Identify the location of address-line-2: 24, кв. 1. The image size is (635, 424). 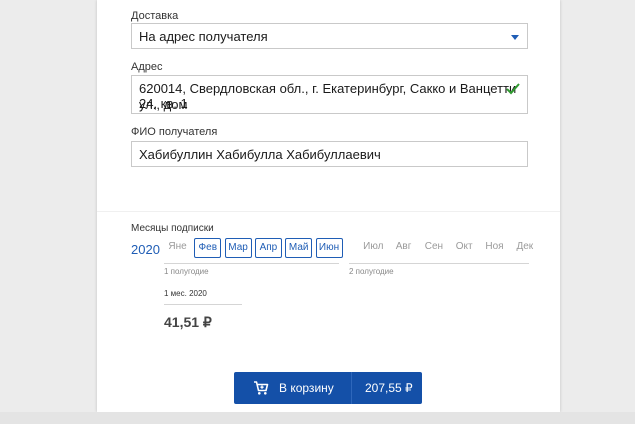
(163, 103).